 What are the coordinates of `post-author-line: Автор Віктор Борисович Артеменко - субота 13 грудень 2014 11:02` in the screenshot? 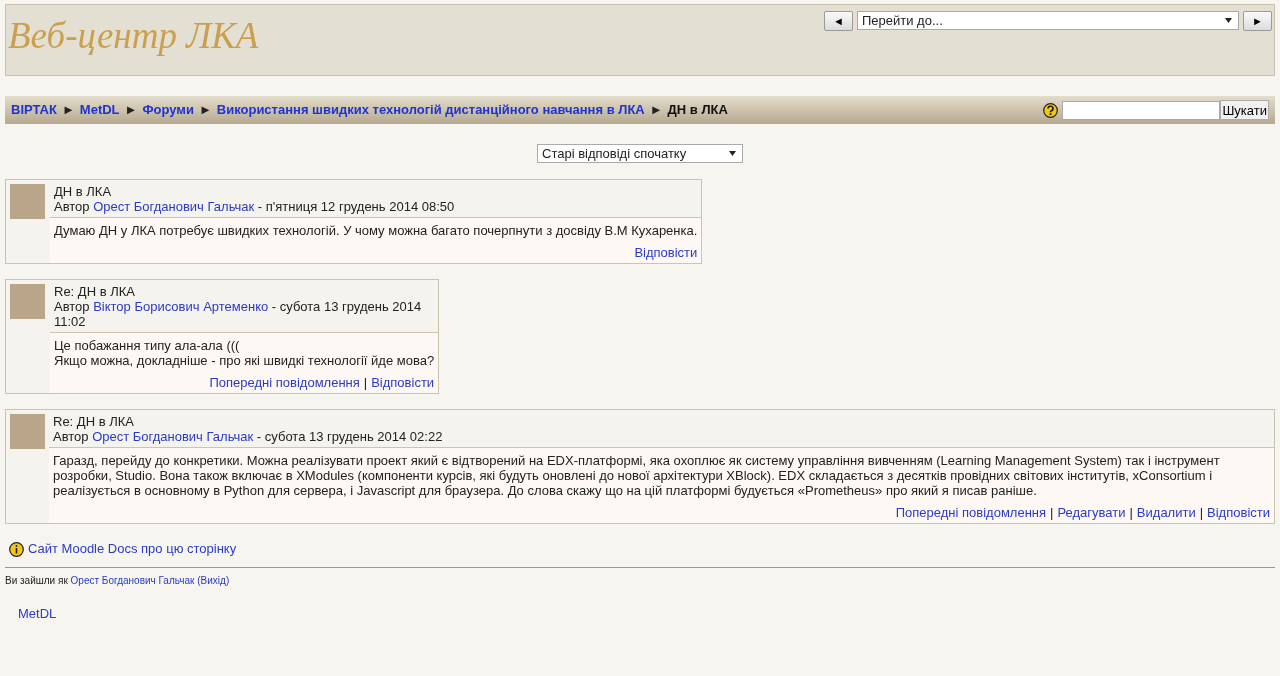 It's located at (238, 314).